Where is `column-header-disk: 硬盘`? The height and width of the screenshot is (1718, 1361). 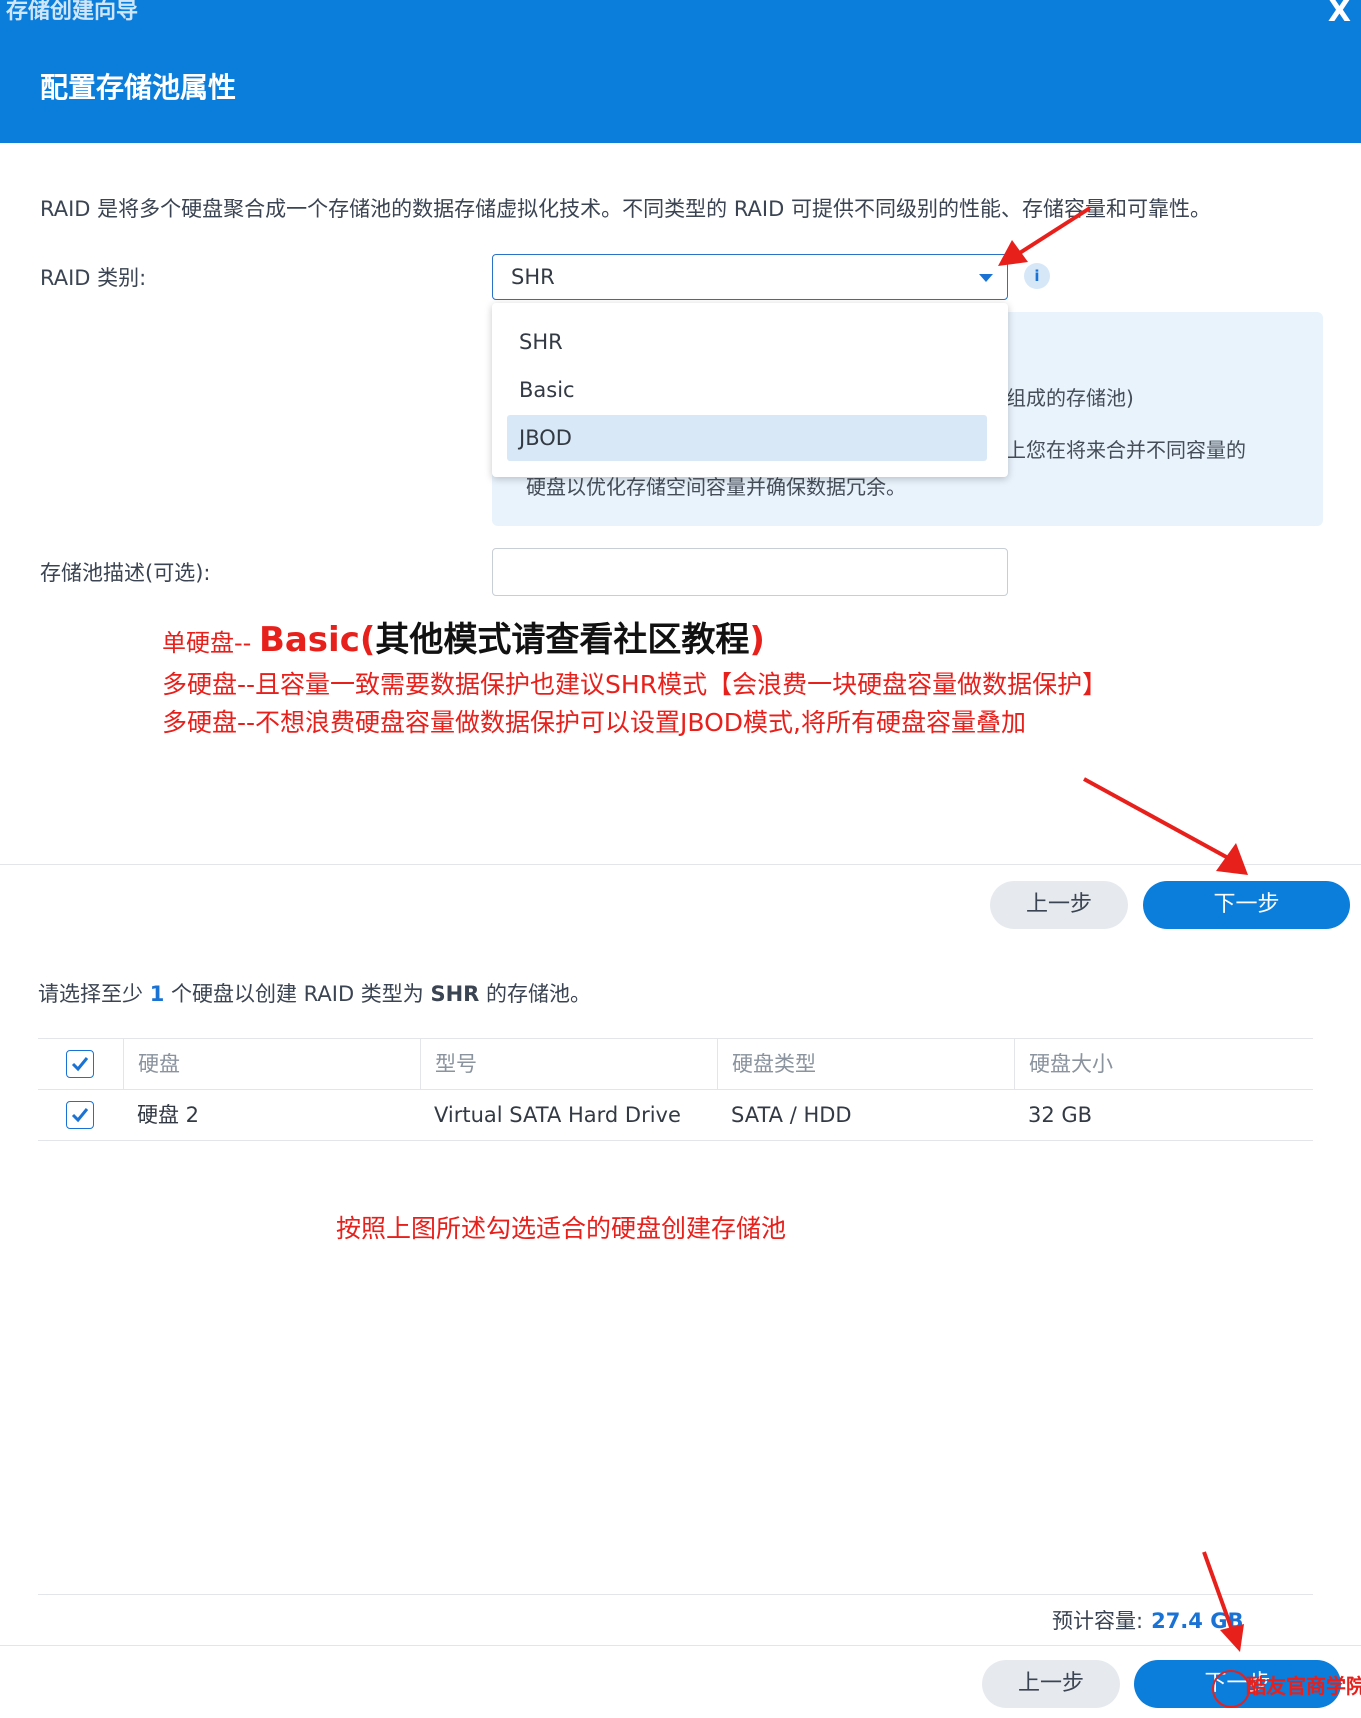
column-header-disk: 硬盘 is located at coordinates (279, 1064).